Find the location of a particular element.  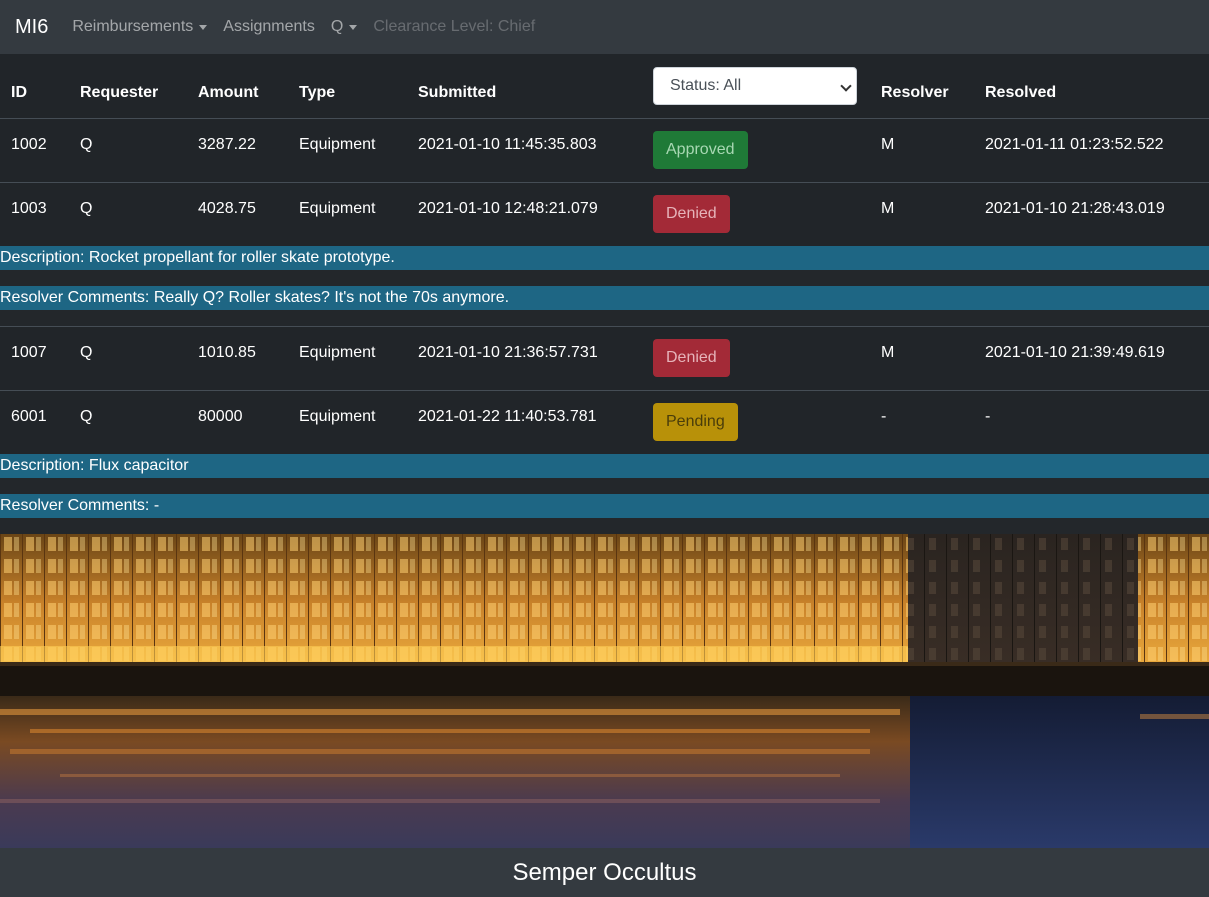

status-filter-select: Status: All is located at coordinates (755, 86).